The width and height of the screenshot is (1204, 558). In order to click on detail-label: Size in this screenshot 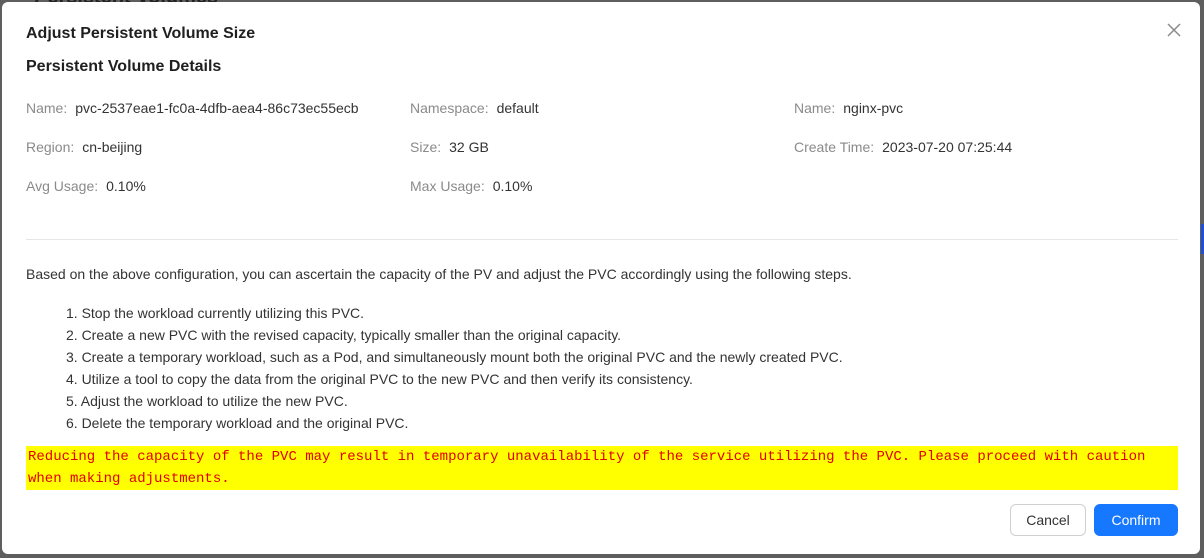, I will do `click(424, 147)`.